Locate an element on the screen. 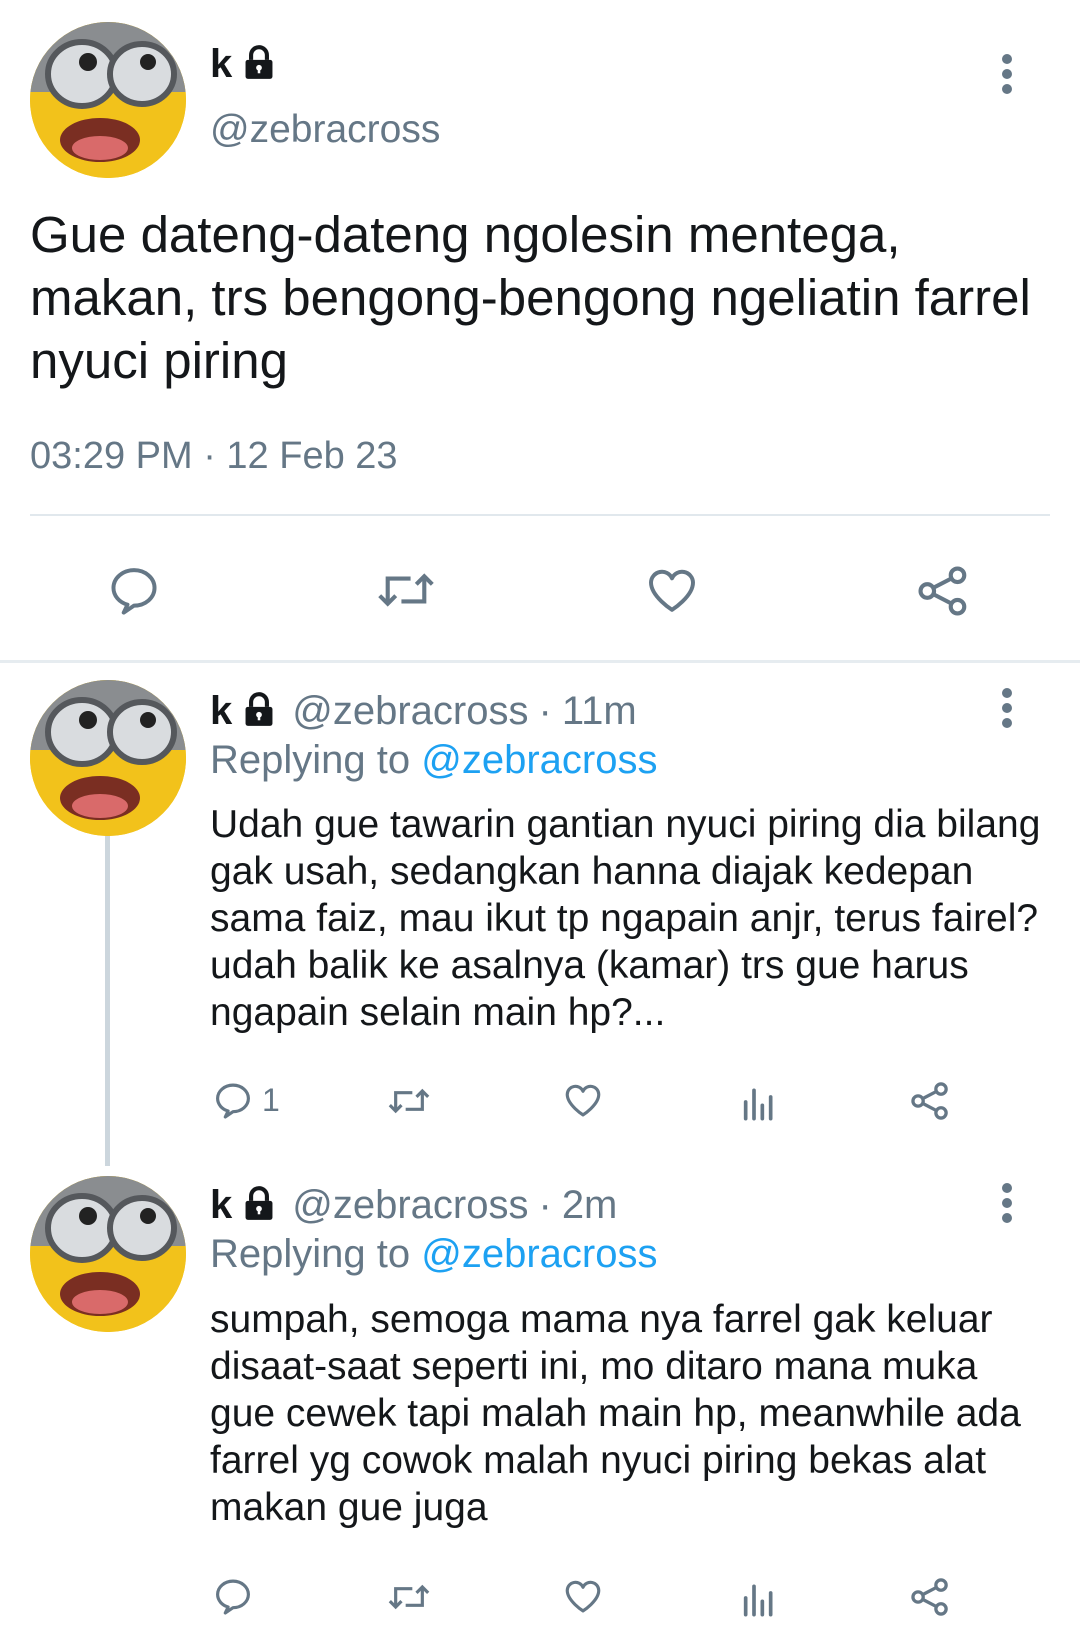  reply-header: k @zebracross · 11m is located at coordinates (423, 711).